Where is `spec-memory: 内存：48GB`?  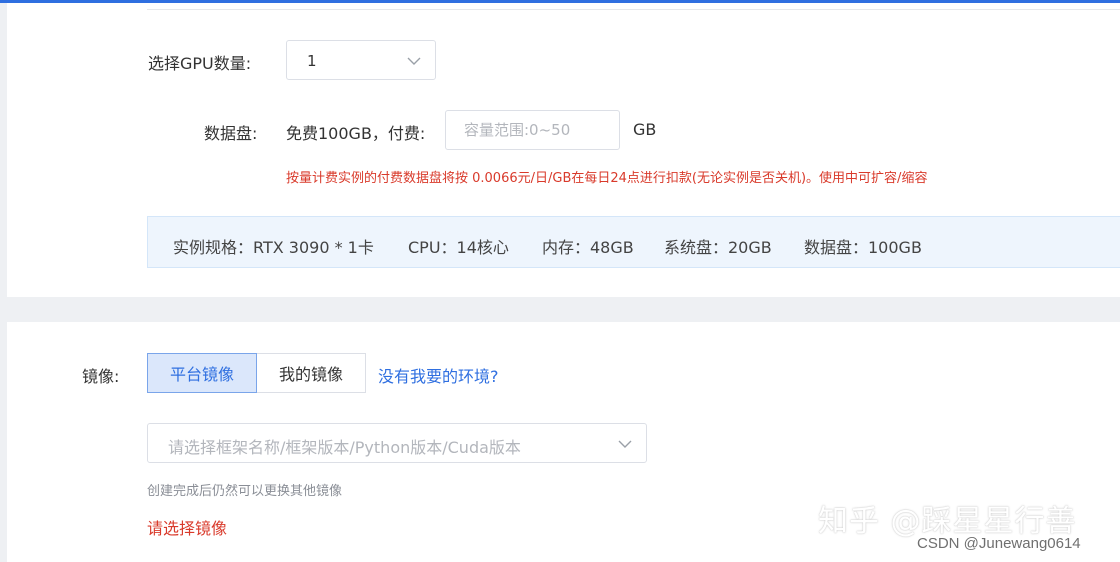
spec-memory: 内存：48GB is located at coordinates (588, 247).